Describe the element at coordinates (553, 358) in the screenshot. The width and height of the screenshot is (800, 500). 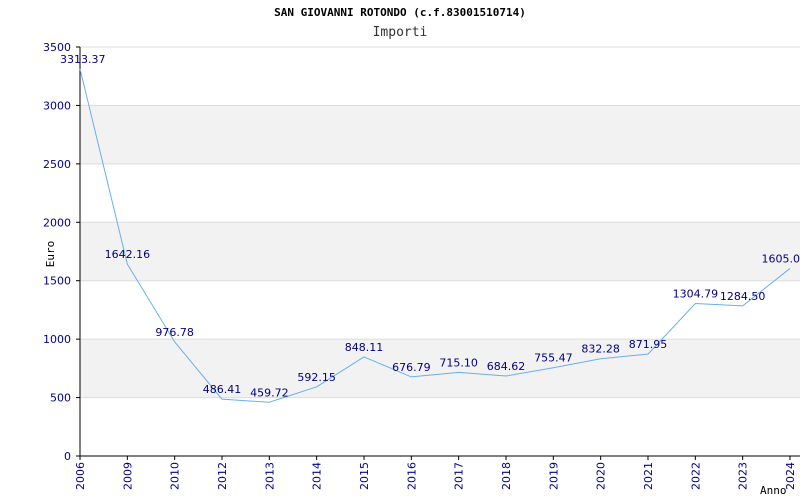
I see `data-label: 755.47` at that location.